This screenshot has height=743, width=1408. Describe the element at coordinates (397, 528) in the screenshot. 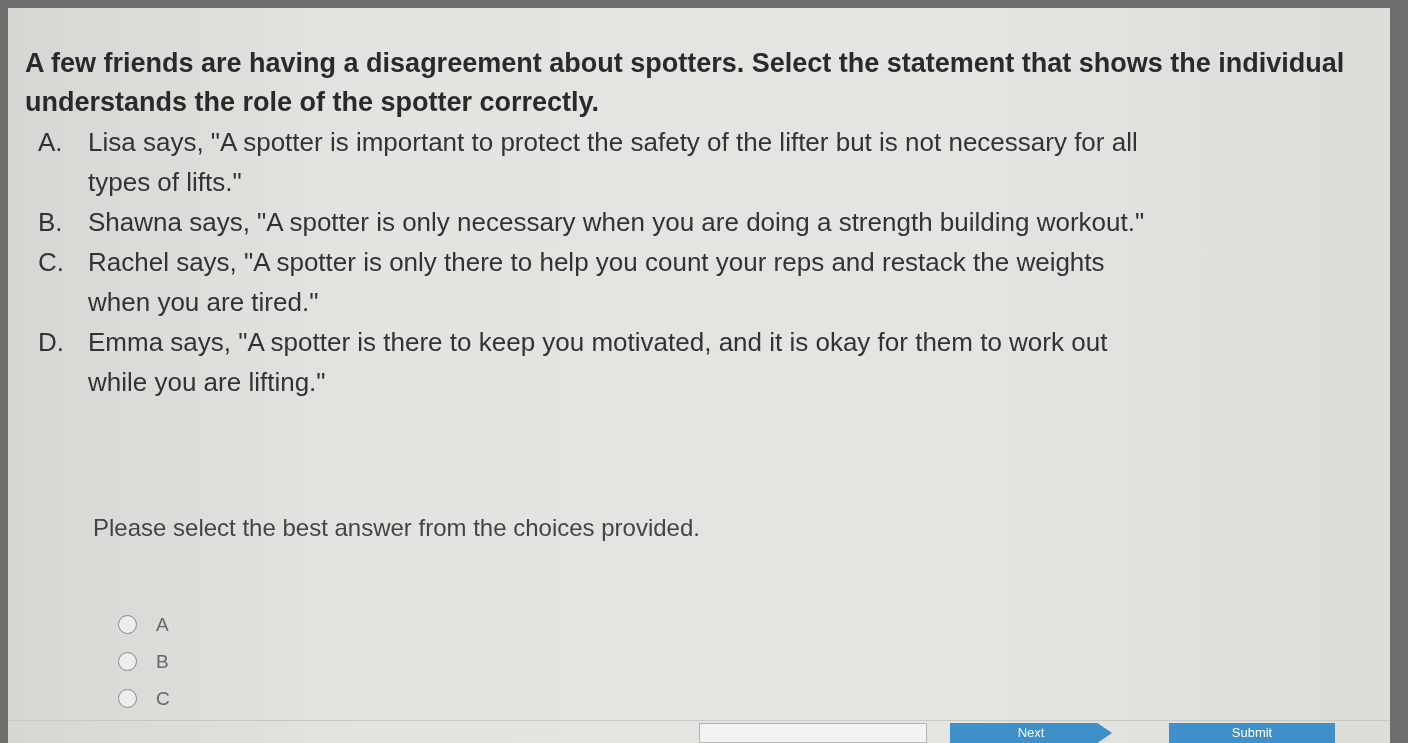

I see `instruction-text: Please select the best answer from the choices provided.` at that location.